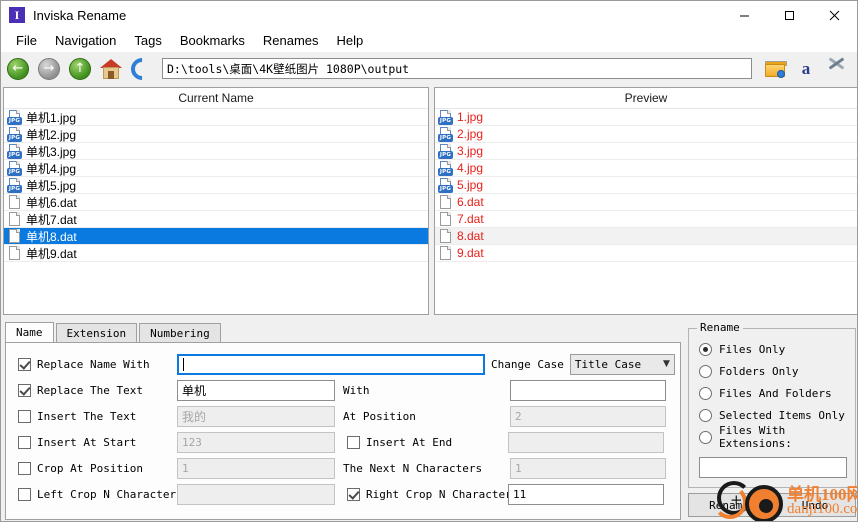  What do you see at coordinates (646, 134) in the screenshot?
I see `list-item: JPG 2.jpg` at bounding box center [646, 134].